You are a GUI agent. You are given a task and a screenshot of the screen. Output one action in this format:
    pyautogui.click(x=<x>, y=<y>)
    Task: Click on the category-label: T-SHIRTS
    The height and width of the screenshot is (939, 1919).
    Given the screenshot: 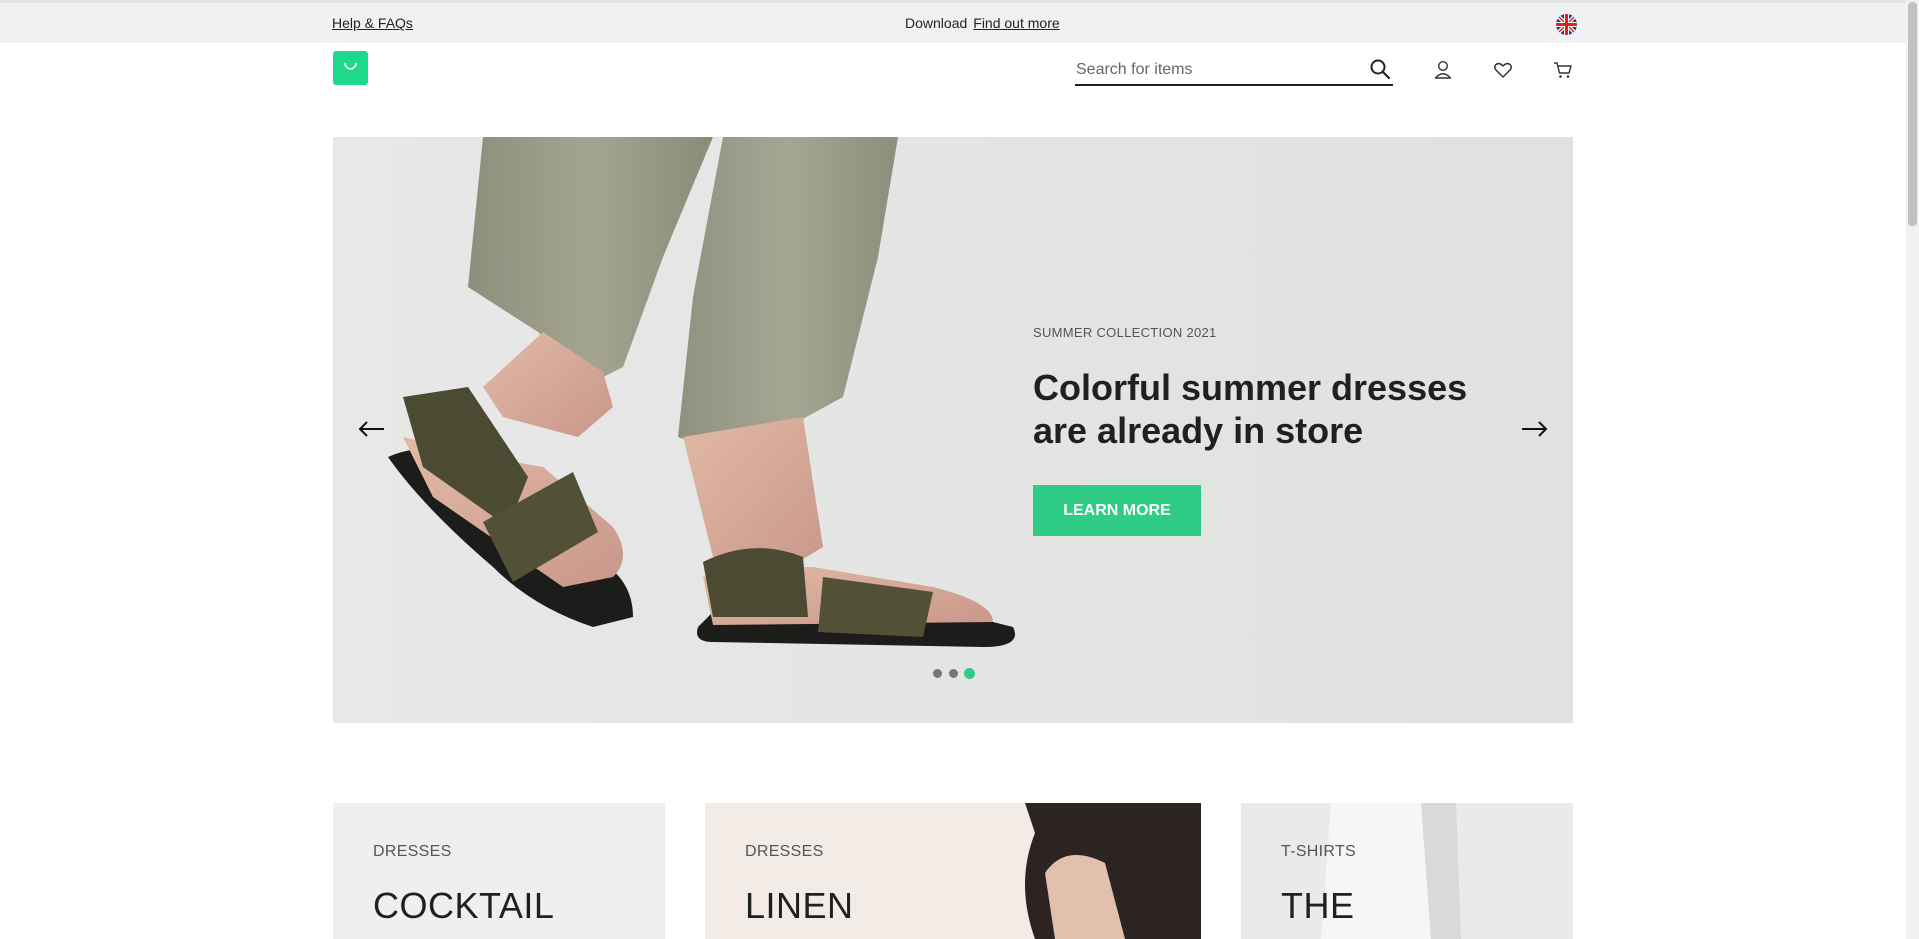 What is the action you would take?
    pyautogui.click(x=1319, y=851)
    